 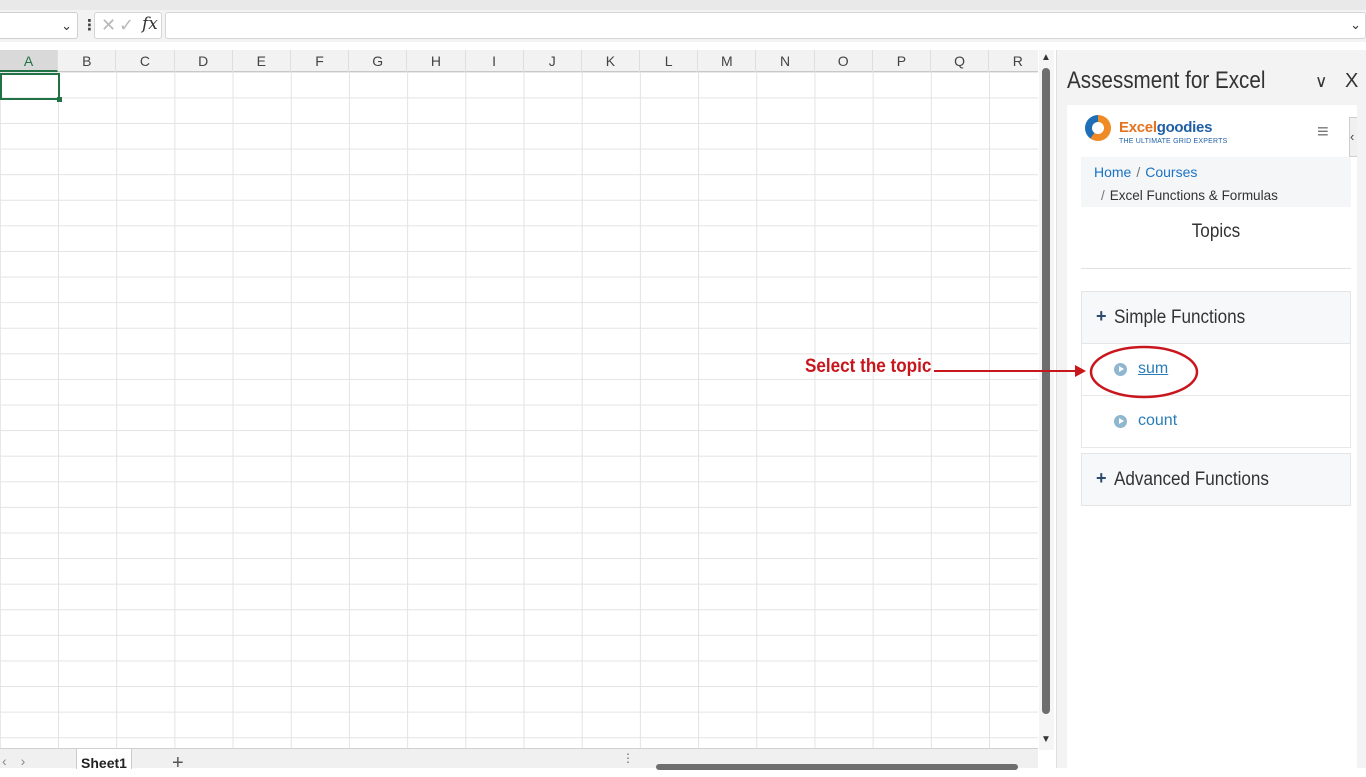 I want to click on logo-tagline: THE ULTIMATE GRID EXPERTS, so click(x=1173, y=141).